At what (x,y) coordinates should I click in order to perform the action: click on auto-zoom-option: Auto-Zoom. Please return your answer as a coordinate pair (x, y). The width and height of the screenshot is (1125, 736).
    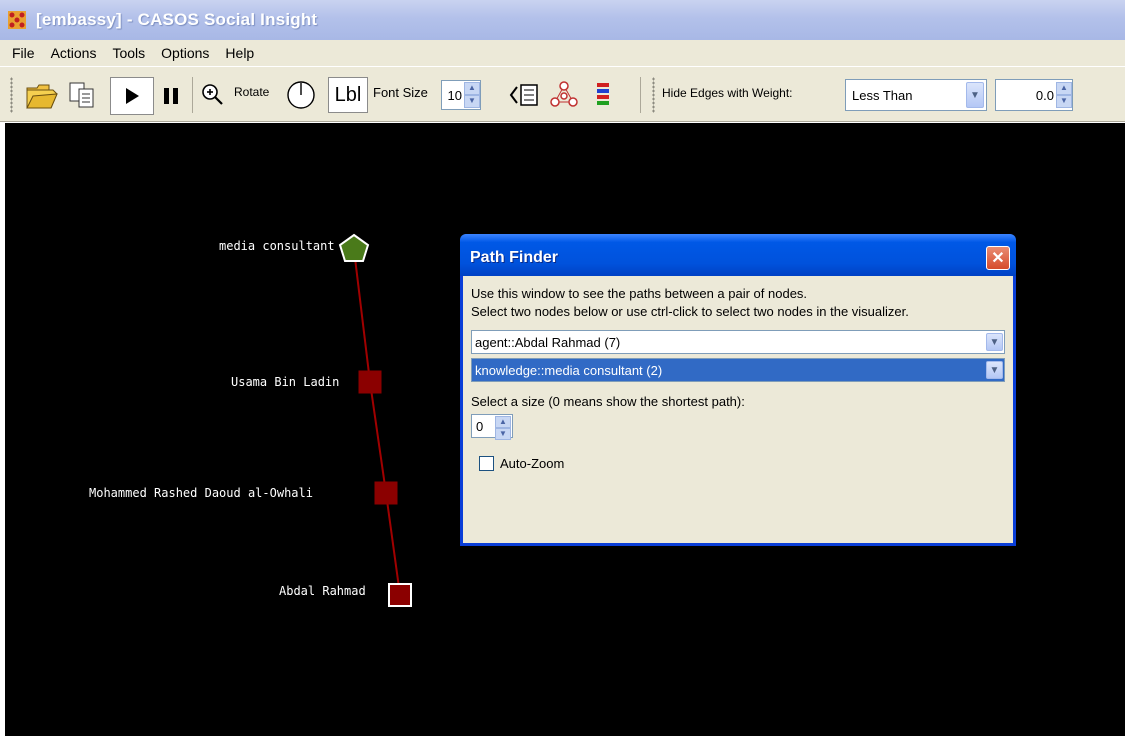
    Looking at the image, I should click on (521, 463).